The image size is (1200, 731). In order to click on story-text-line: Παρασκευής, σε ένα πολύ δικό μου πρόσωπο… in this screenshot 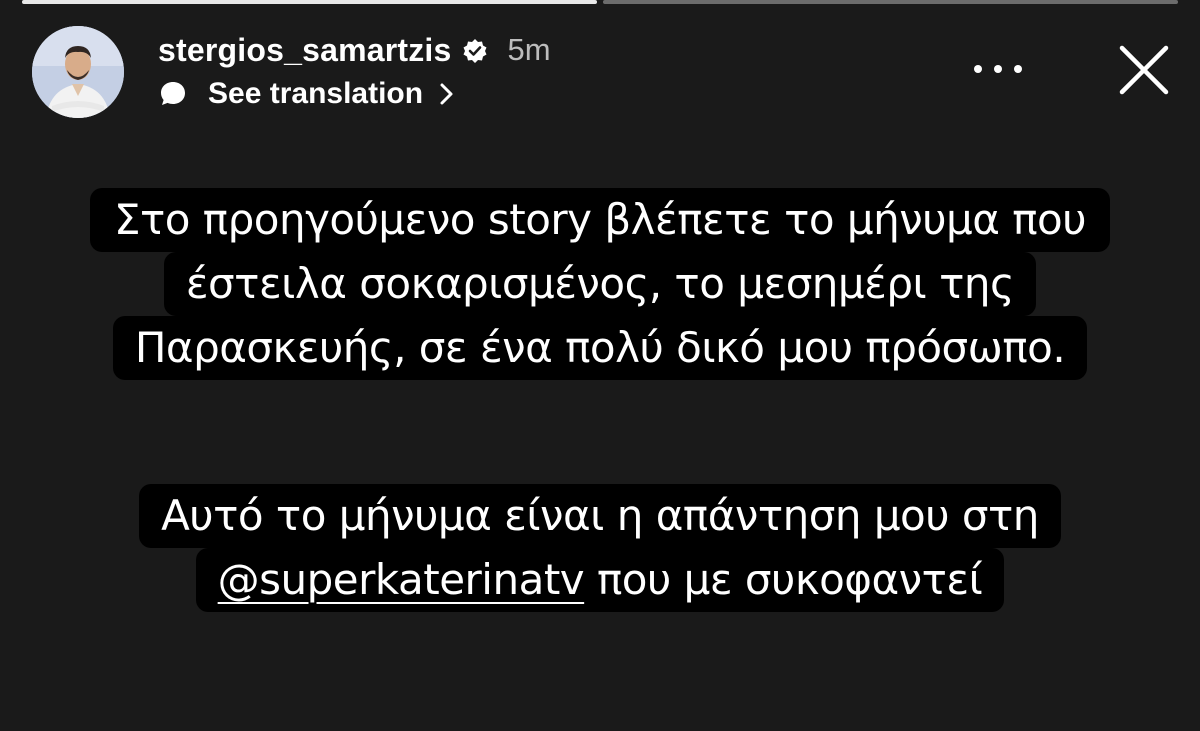, I will do `click(600, 348)`.